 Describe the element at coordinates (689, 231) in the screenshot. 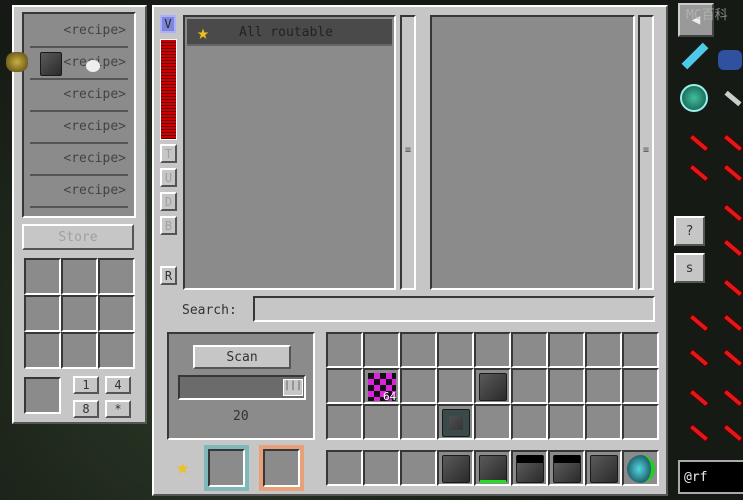

I see `help-button: ?` at that location.